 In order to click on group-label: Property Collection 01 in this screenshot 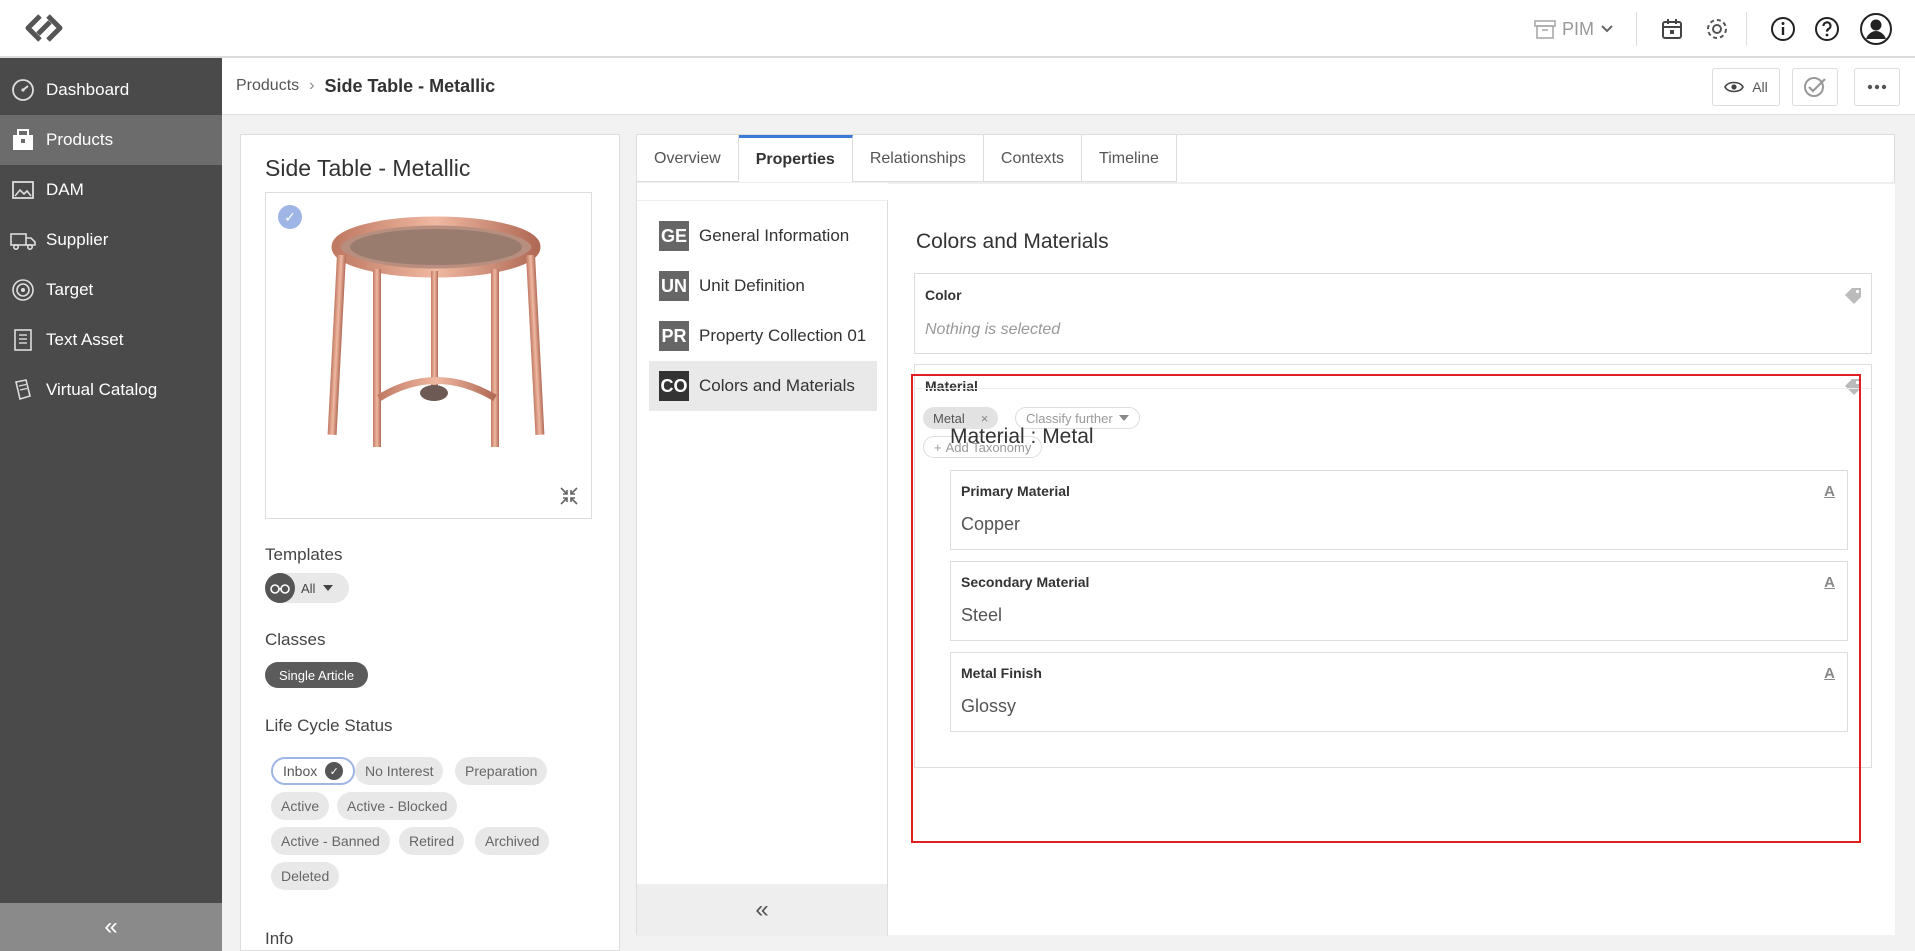, I will do `click(783, 335)`.